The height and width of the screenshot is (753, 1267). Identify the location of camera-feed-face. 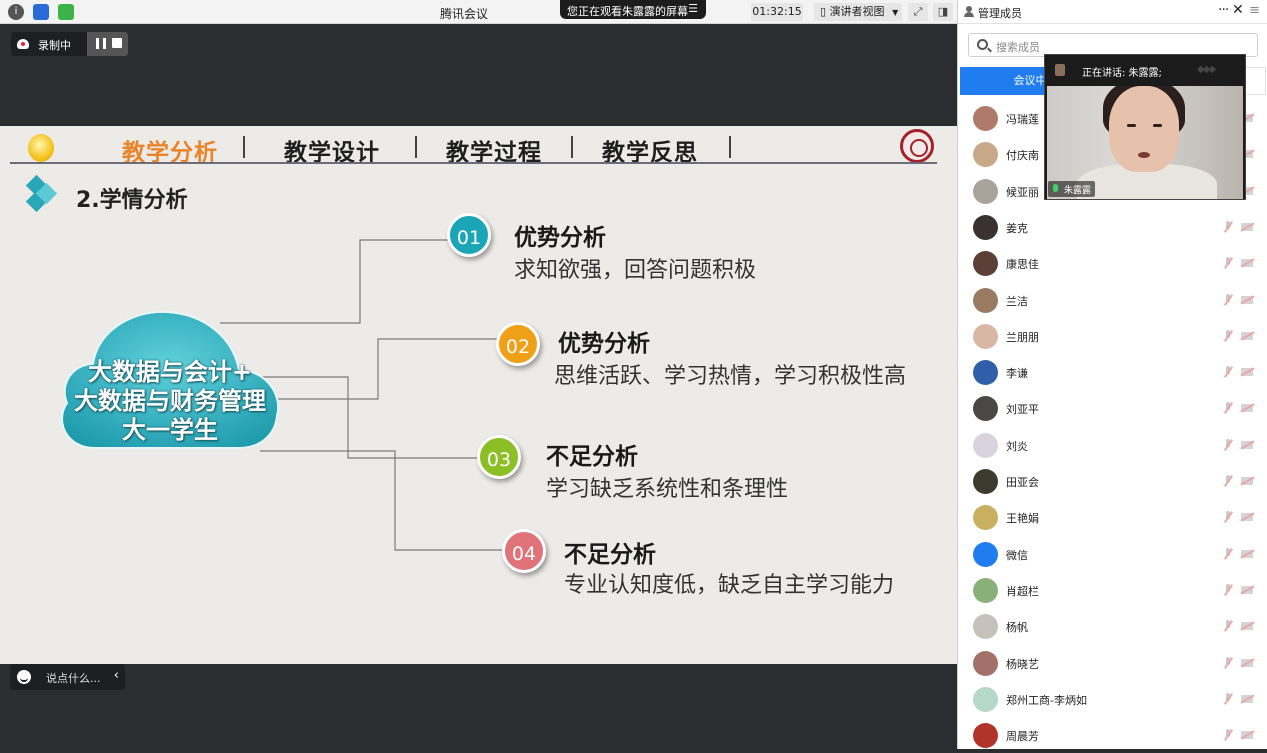
(1144, 129).